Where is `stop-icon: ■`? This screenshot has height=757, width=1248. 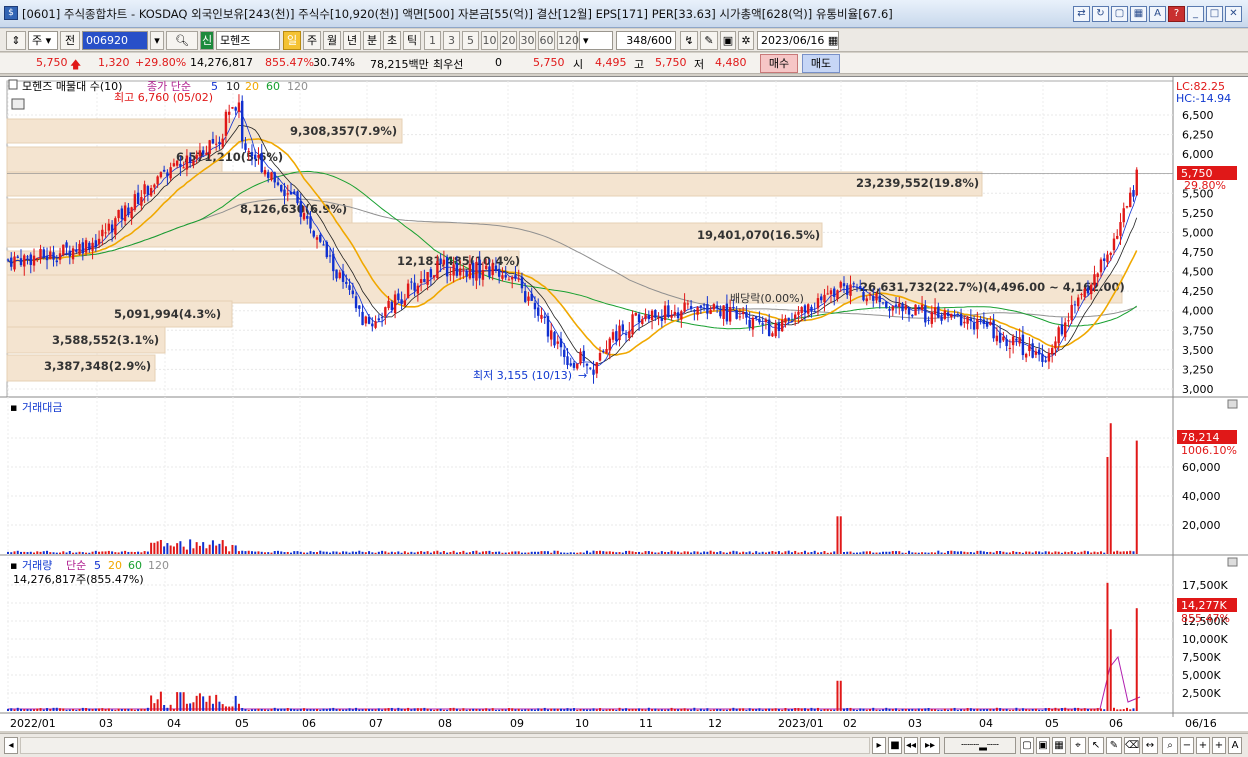 stop-icon: ■ is located at coordinates (895, 745).